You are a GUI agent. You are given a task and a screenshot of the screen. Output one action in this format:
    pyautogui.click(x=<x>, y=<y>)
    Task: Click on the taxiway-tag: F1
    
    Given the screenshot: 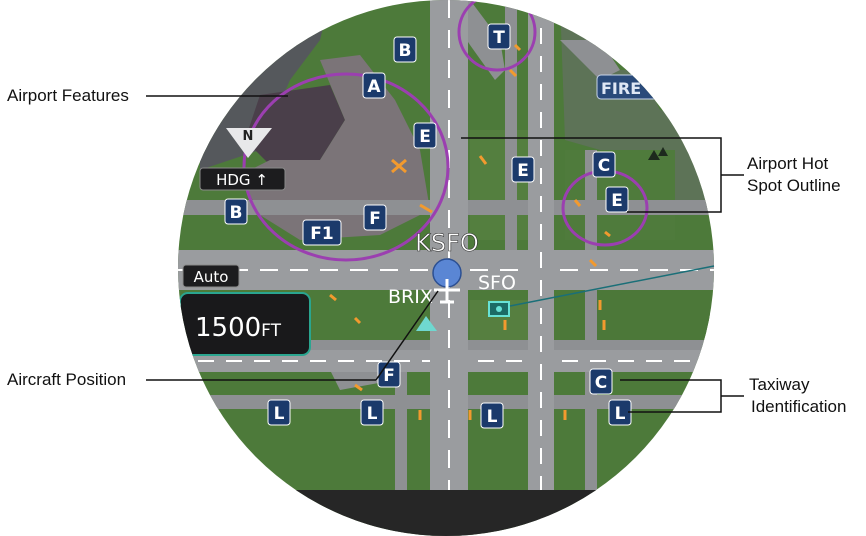 What is the action you would take?
    pyautogui.click(x=322, y=232)
    